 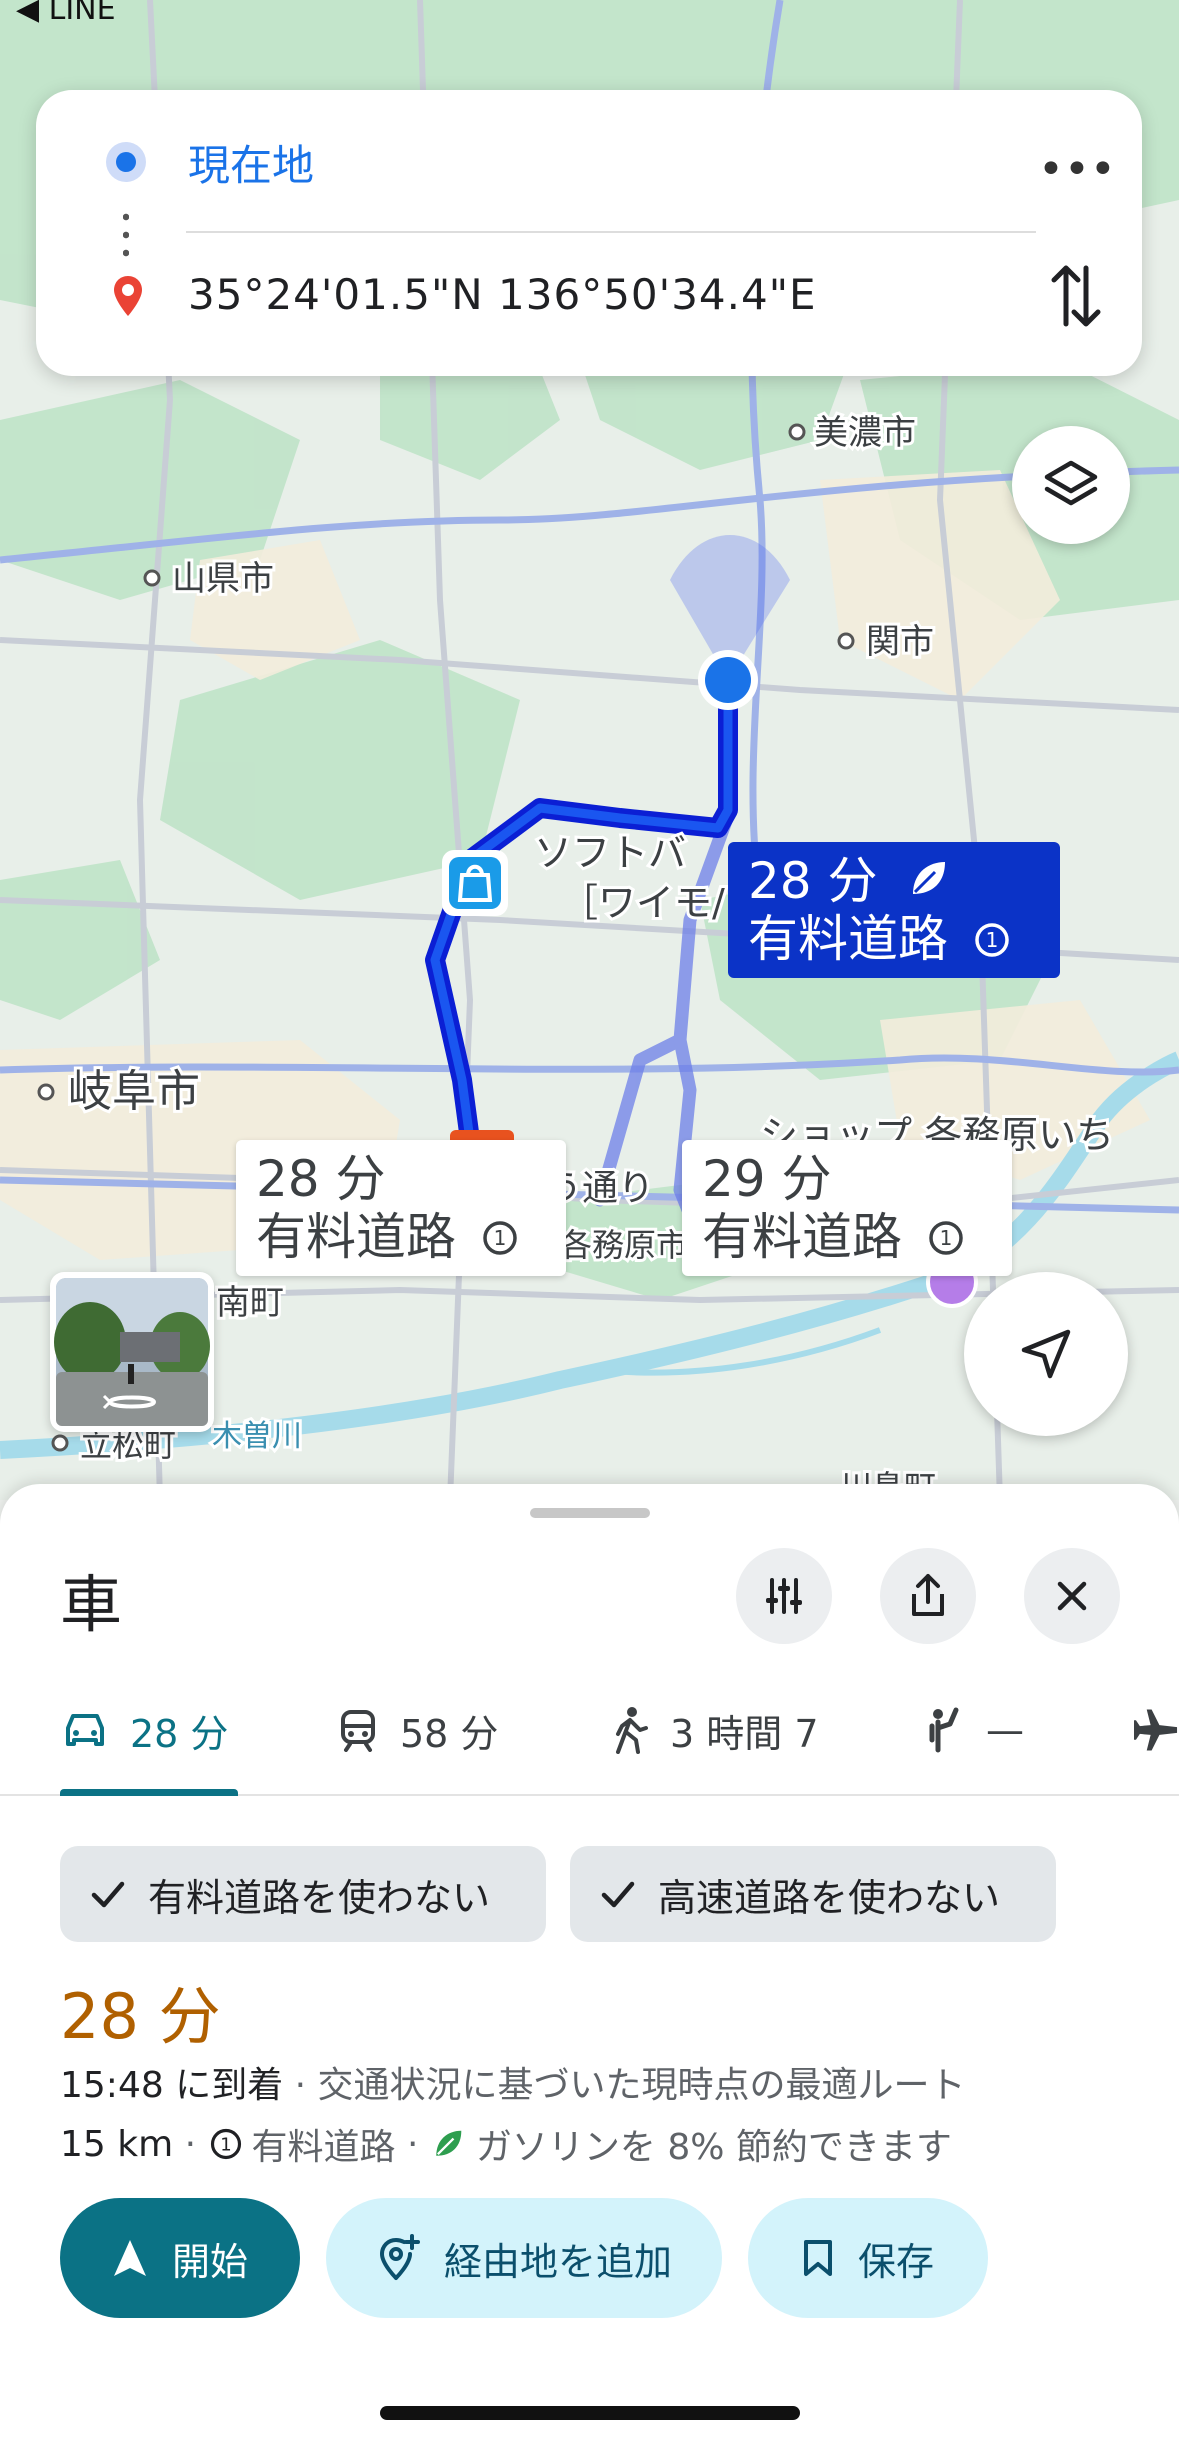 I want to click on avoid-highways-chip: 高速道路を使わない, so click(x=813, y=1894).